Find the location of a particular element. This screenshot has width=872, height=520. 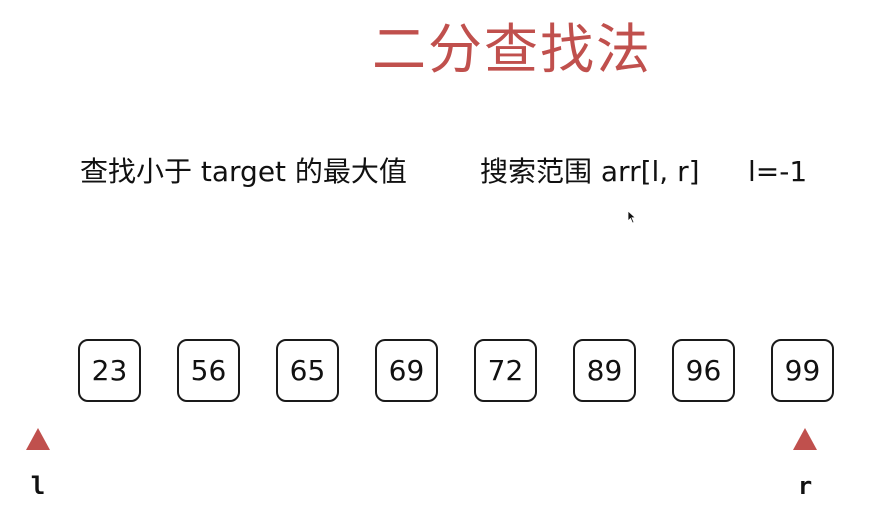

array-cell: 99 is located at coordinates (802, 370).